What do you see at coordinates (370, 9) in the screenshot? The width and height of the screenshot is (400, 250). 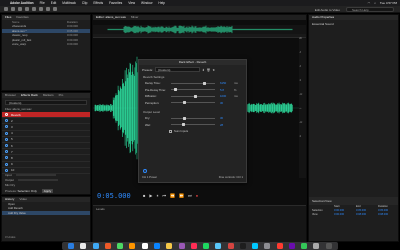 I see `search-help-input: Search Help` at bounding box center [370, 9].